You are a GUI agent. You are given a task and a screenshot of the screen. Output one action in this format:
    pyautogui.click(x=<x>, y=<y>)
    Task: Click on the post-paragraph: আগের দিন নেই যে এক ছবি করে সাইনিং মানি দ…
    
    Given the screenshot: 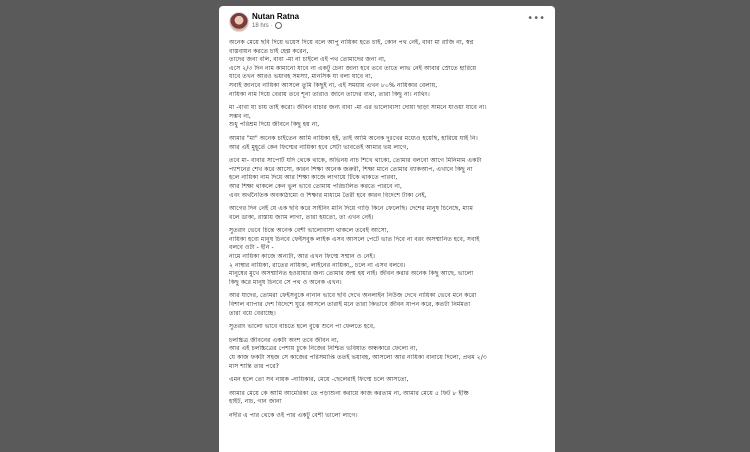 What is the action you would take?
    pyautogui.click(x=389, y=213)
    